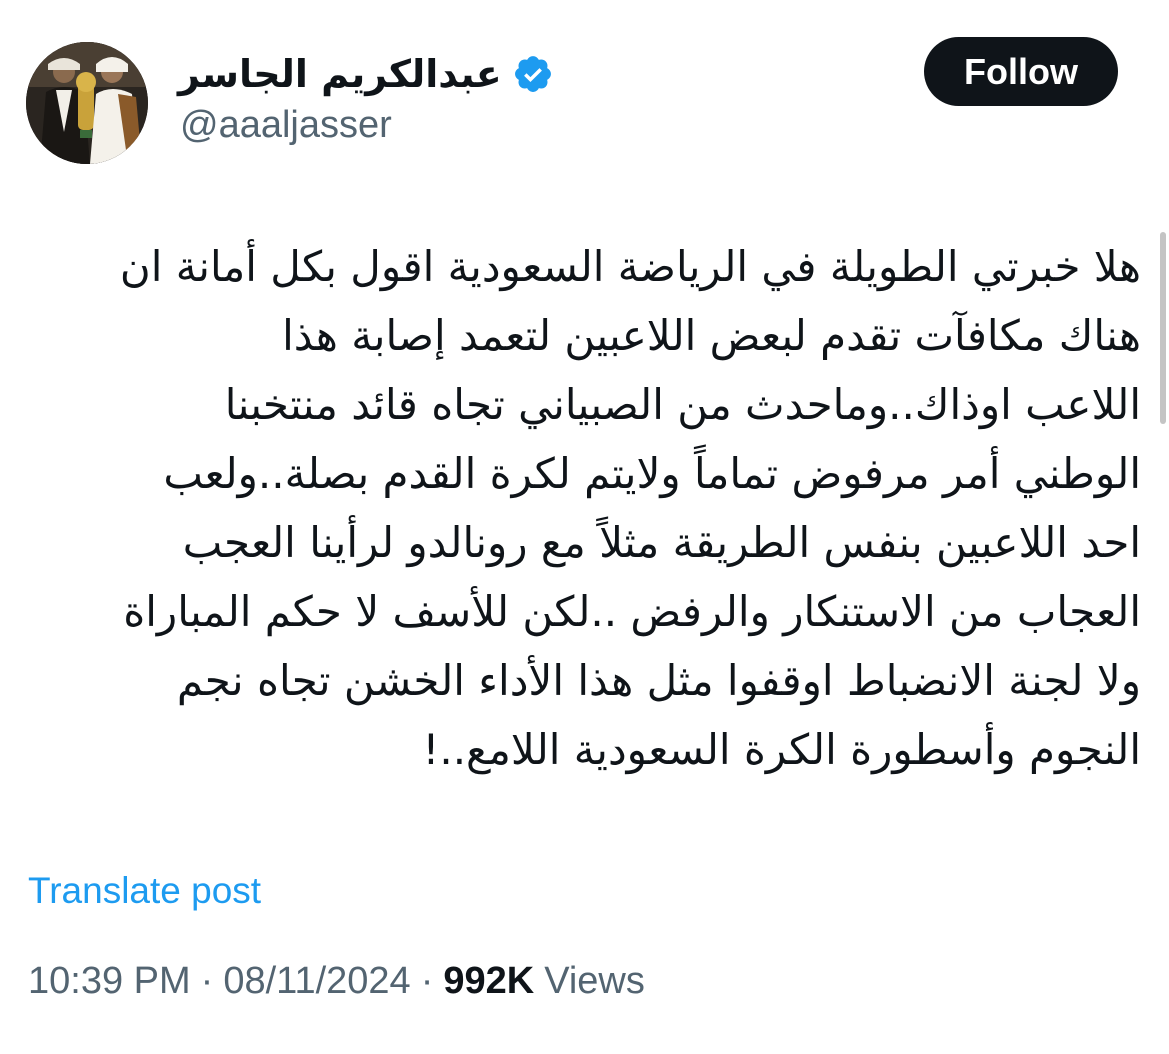 This screenshot has height=1054, width=1169. What do you see at coordinates (533, 74) in the screenshot?
I see `verified-badge-icon` at bounding box center [533, 74].